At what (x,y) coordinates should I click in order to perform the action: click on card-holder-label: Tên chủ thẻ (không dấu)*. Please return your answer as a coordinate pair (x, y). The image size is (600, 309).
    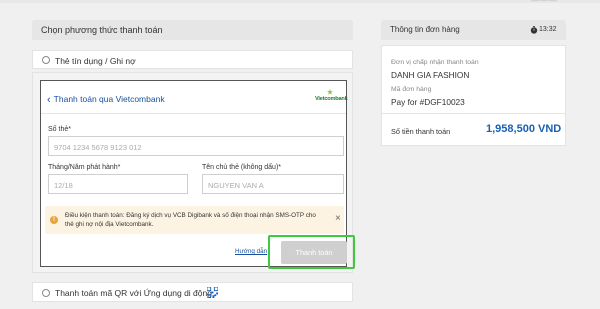
    Looking at the image, I should click on (241, 167).